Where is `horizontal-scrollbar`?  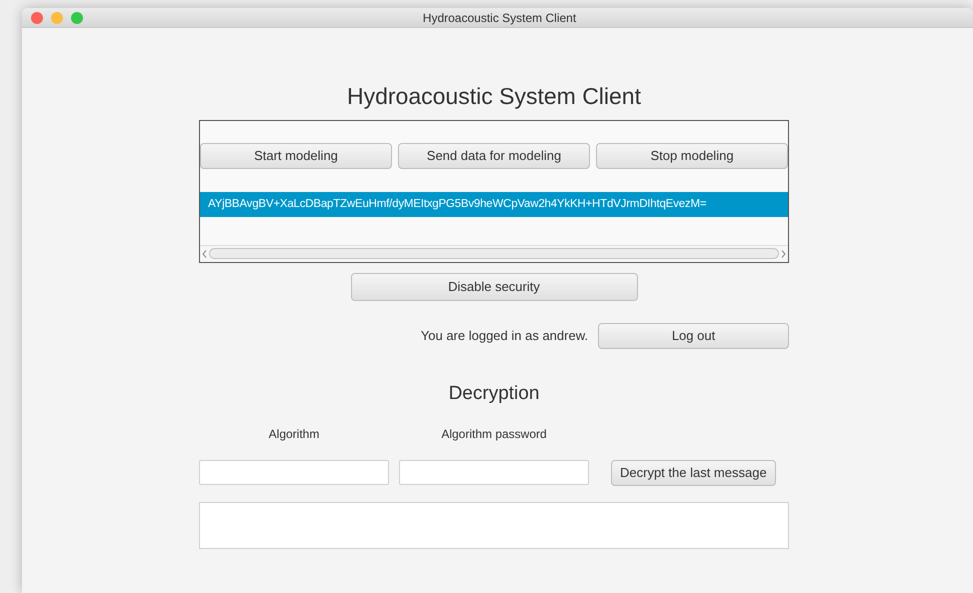
horizontal-scrollbar is located at coordinates (494, 253).